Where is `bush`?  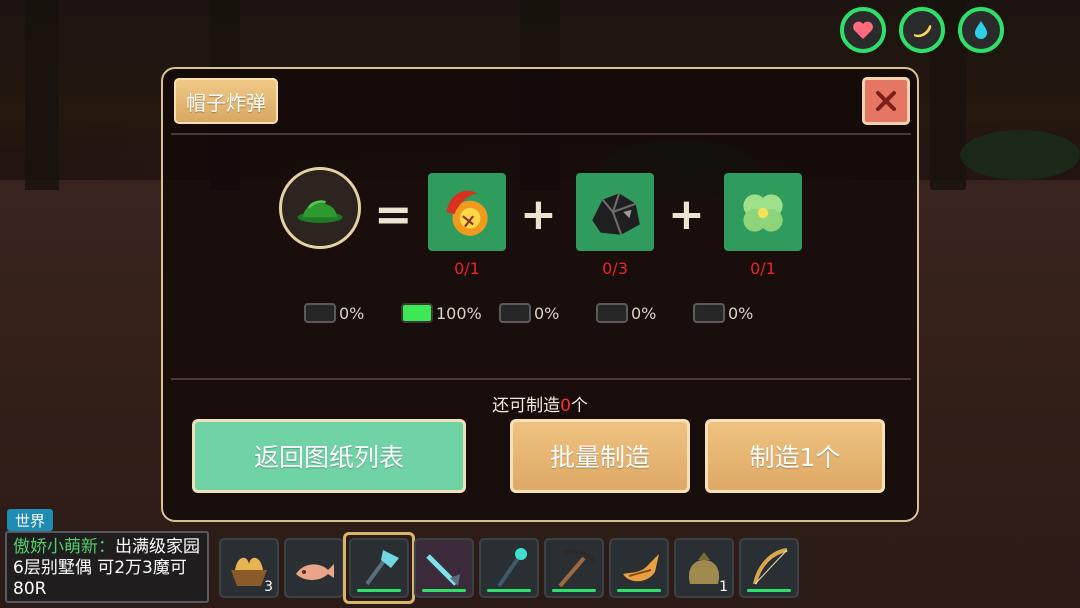 bush is located at coordinates (1020, 155).